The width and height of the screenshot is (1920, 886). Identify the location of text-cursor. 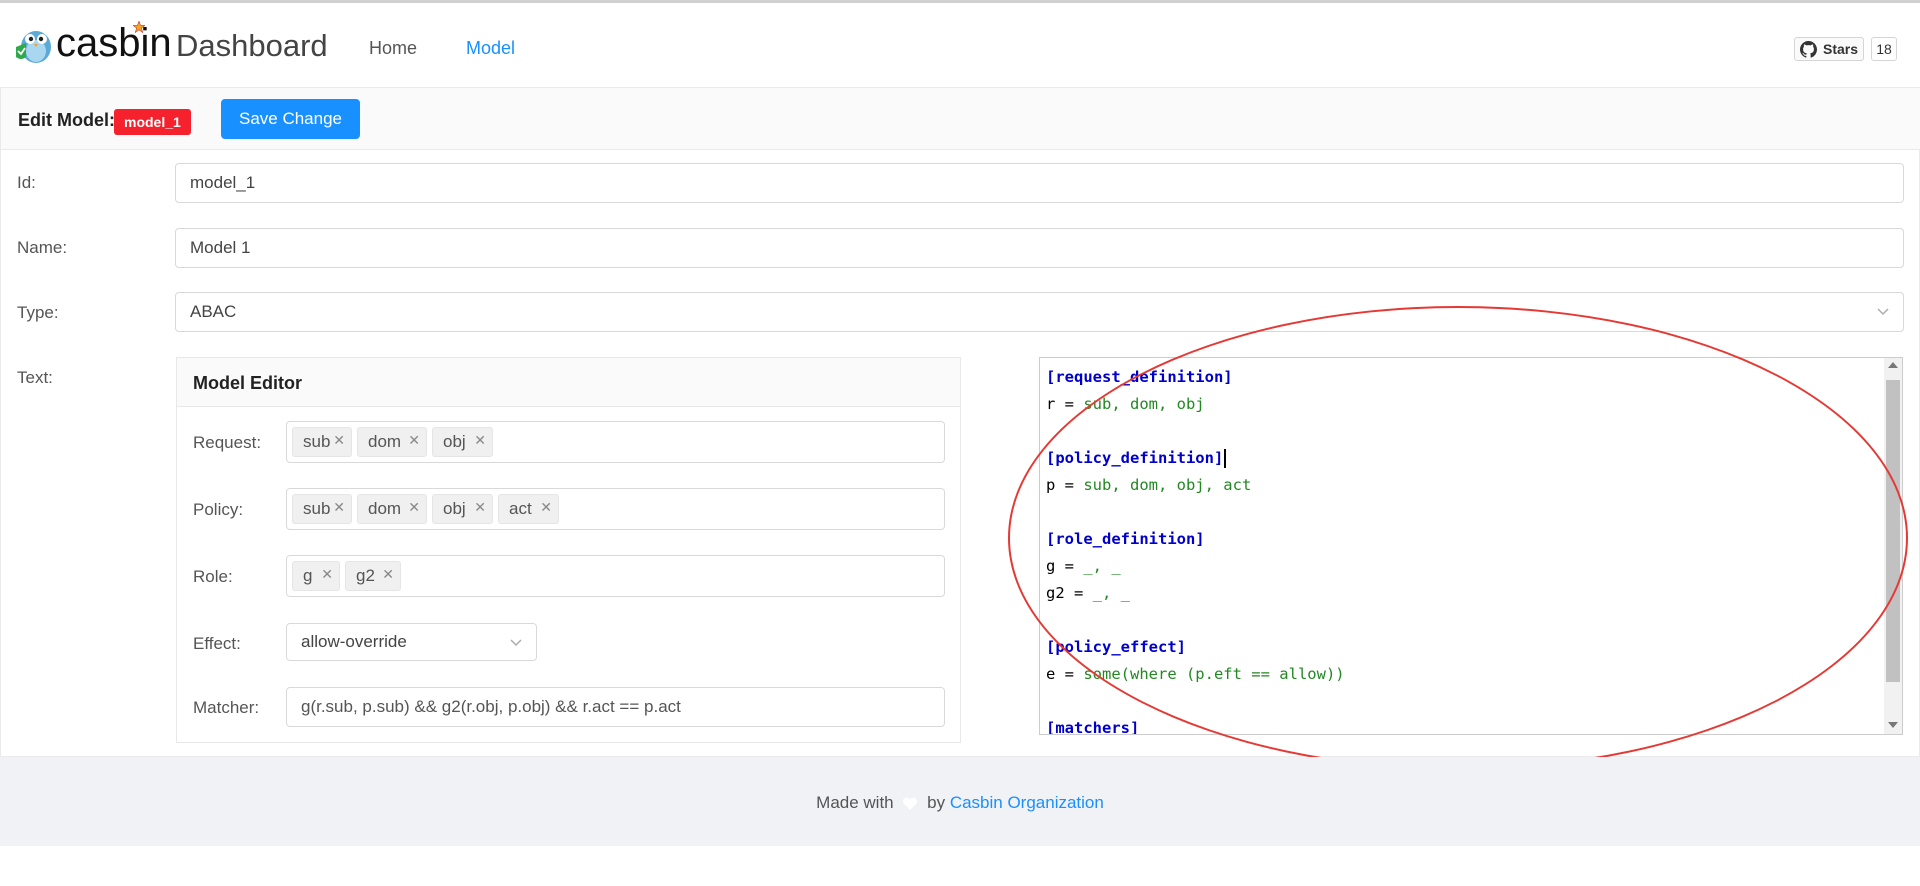
(1225, 458).